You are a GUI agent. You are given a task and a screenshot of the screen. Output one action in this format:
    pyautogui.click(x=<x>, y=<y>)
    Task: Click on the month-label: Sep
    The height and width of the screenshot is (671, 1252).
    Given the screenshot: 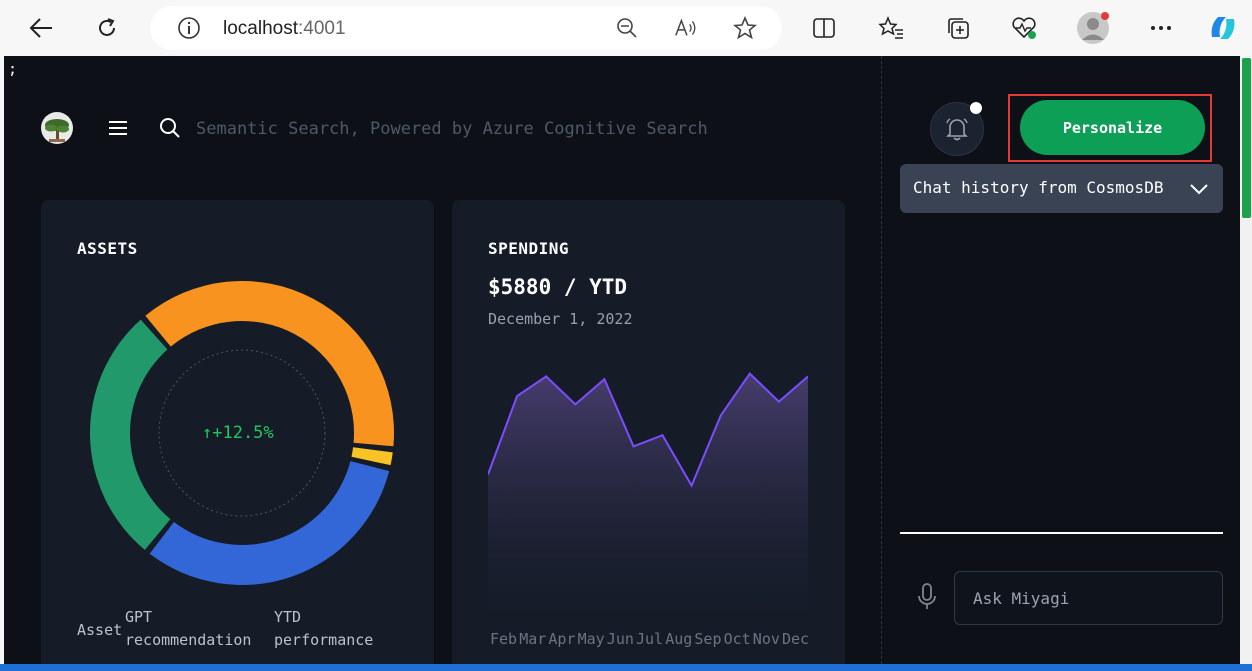 What is the action you would take?
    pyautogui.click(x=708, y=639)
    